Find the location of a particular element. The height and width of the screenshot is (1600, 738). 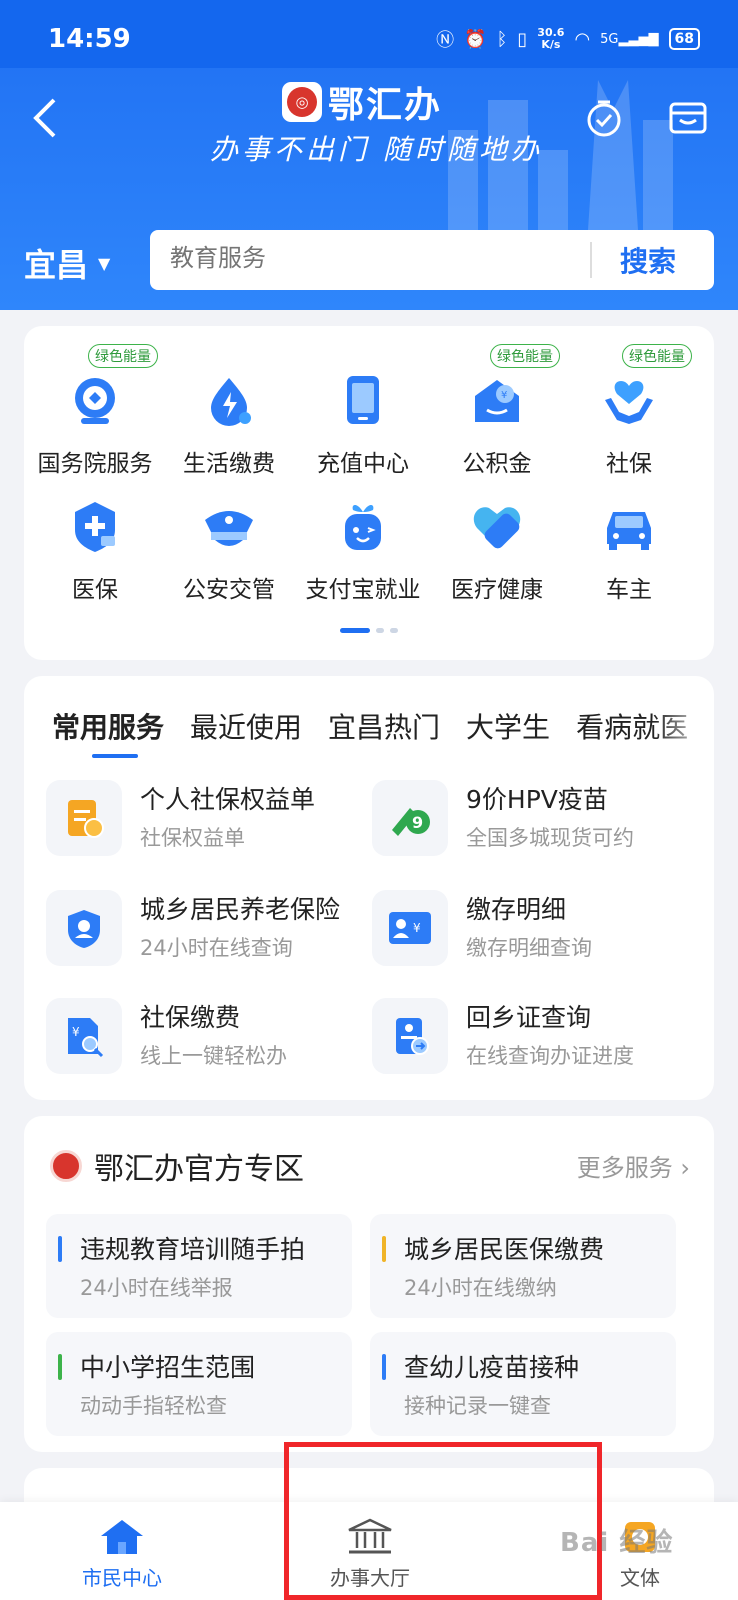

network-speed: 30.6 K/s is located at coordinates (551, 38).